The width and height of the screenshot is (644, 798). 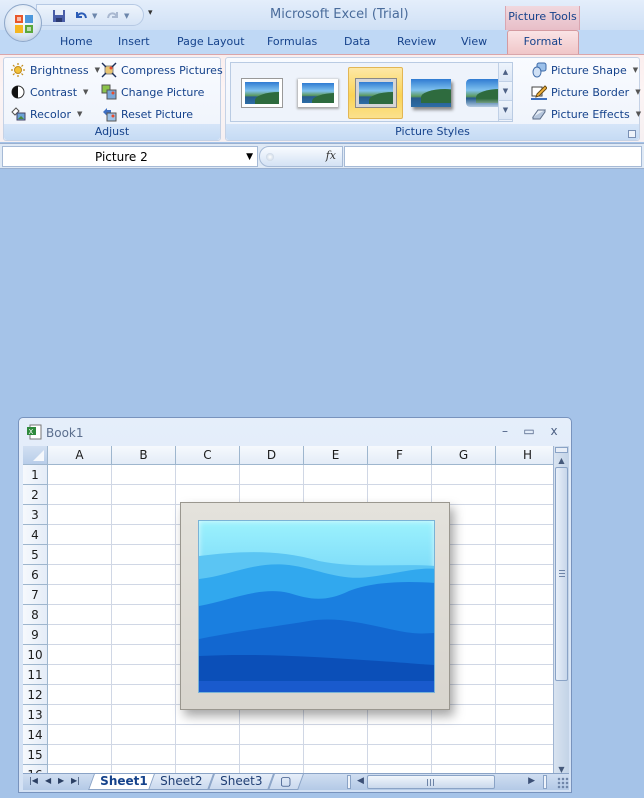 I want to click on contrast-button: Contrast ▼, so click(x=49, y=92).